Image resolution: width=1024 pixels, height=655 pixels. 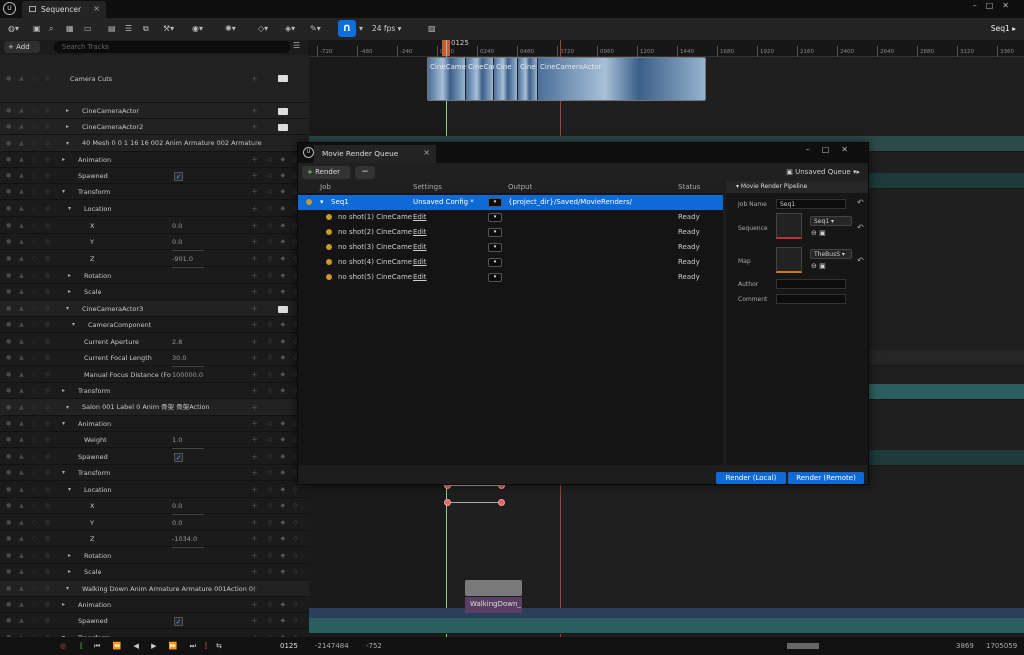 I want to click on start-marker-icon: ⟦, so click(x=81, y=646).